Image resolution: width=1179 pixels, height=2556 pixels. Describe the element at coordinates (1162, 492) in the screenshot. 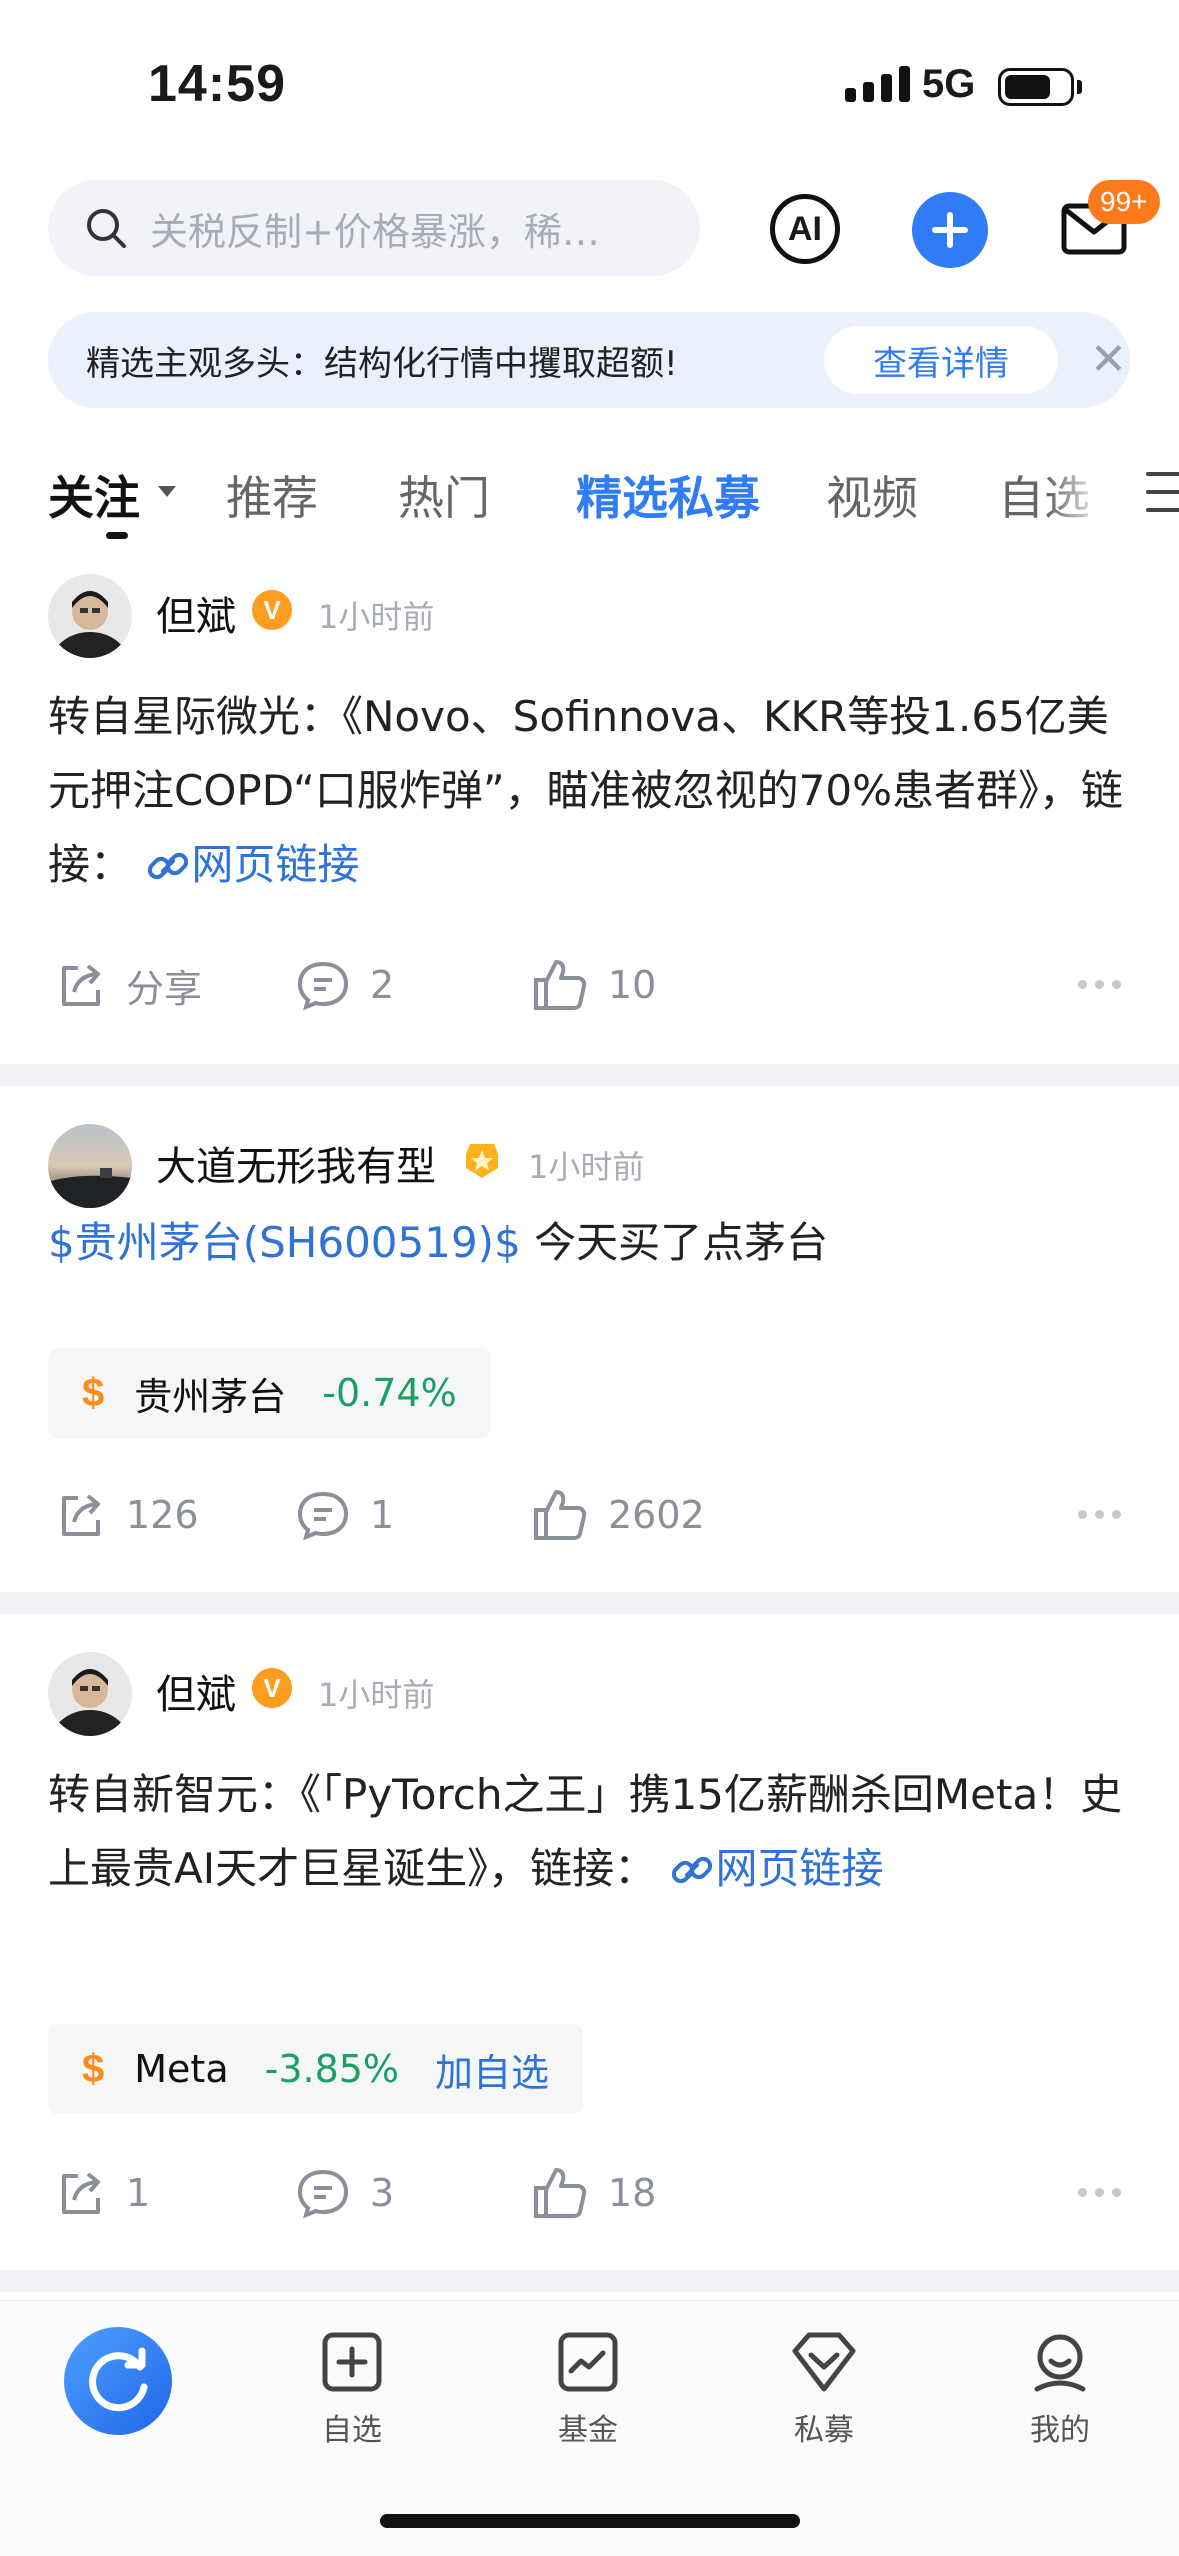

I see `menu-icon` at that location.